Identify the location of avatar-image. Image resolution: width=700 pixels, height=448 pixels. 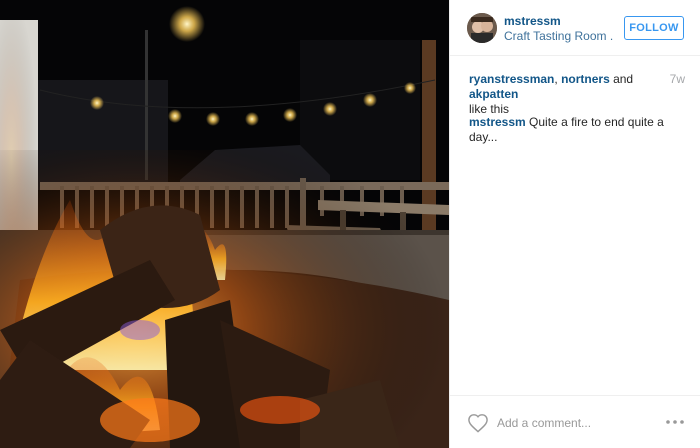
(482, 28).